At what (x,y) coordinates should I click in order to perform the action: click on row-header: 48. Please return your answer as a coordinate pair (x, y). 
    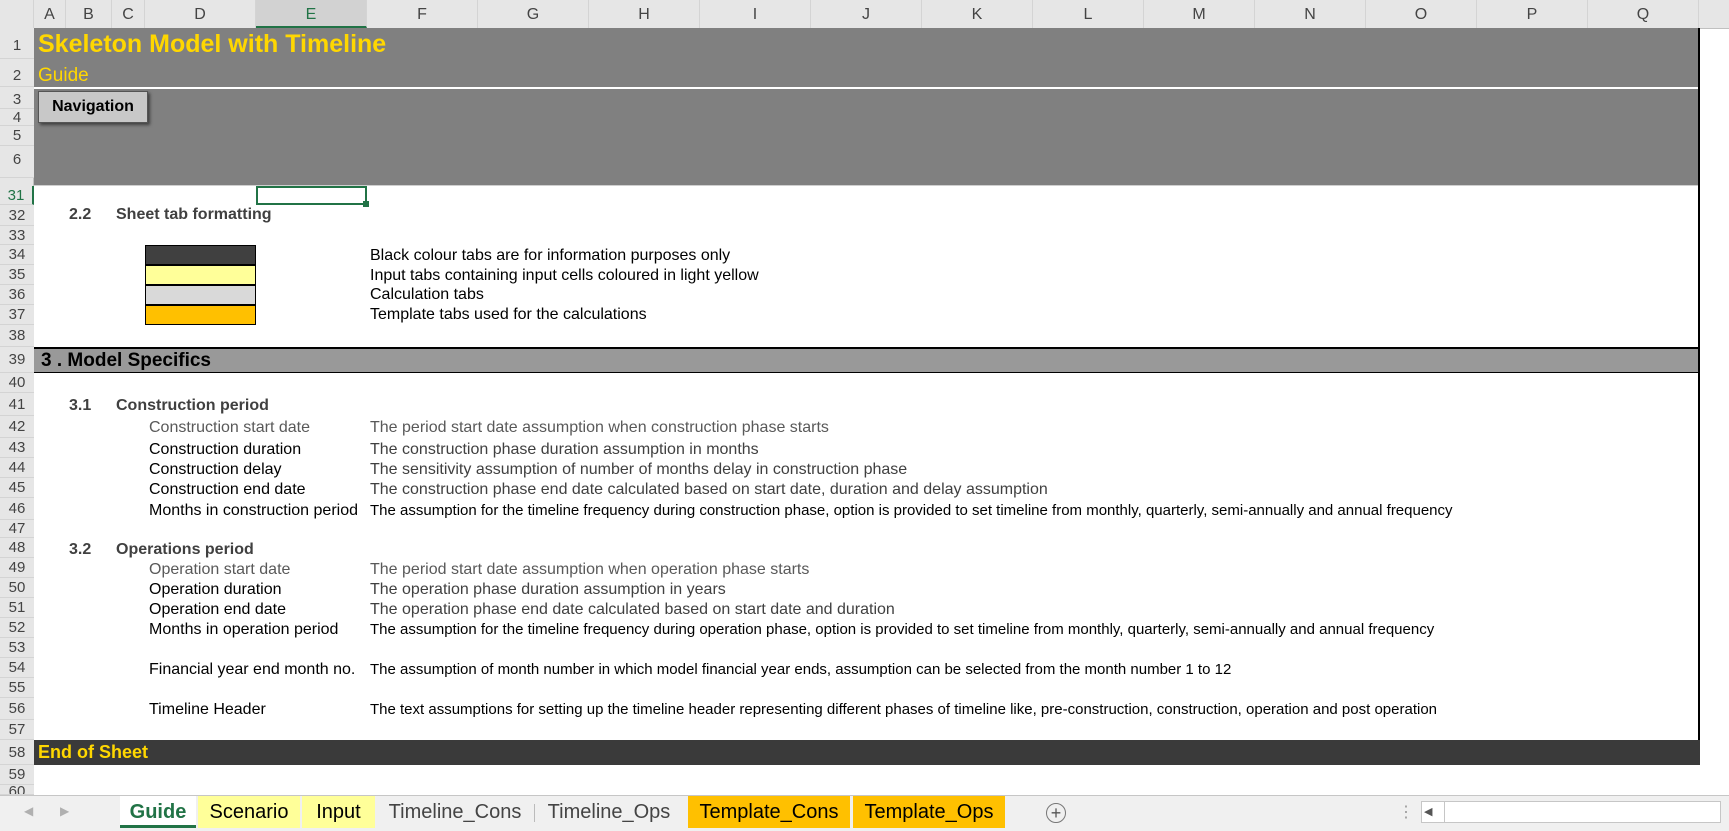
    Looking at the image, I should click on (17, 548).